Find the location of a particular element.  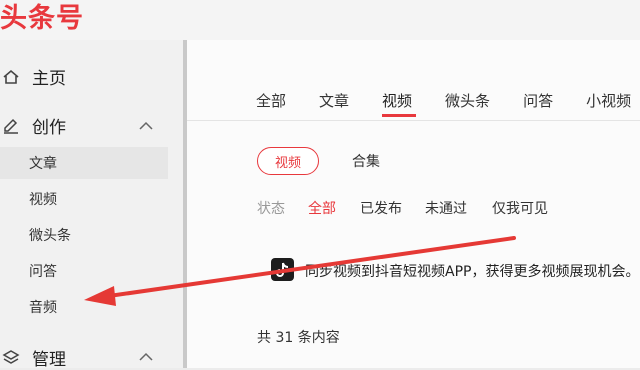

sidebar-item-create: 创作 is located at coordinates (33, 125).